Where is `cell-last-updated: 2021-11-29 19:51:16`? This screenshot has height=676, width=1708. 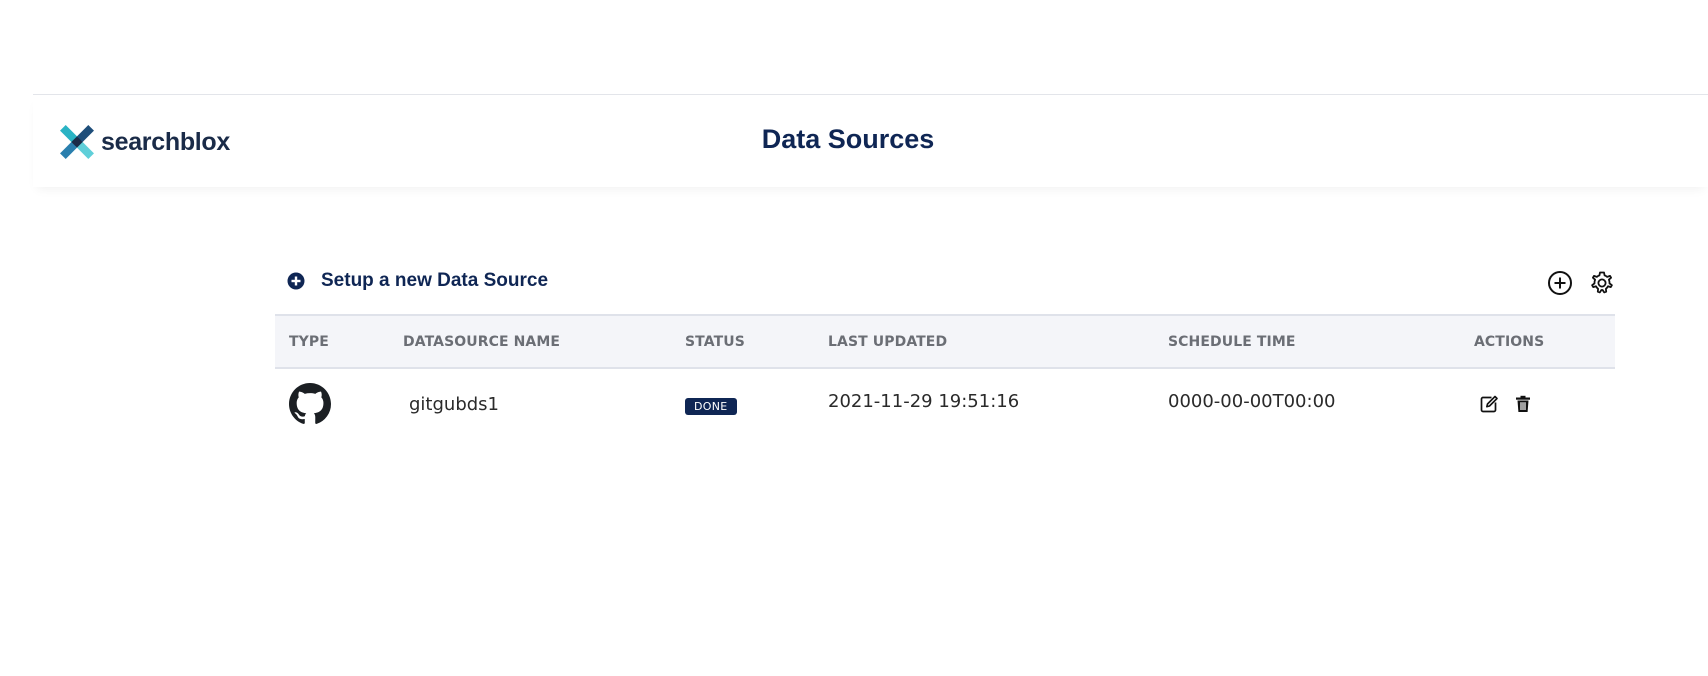 cell-last-updated: 2021-11-29 19:51:16 is located at coordinates (924, 401).